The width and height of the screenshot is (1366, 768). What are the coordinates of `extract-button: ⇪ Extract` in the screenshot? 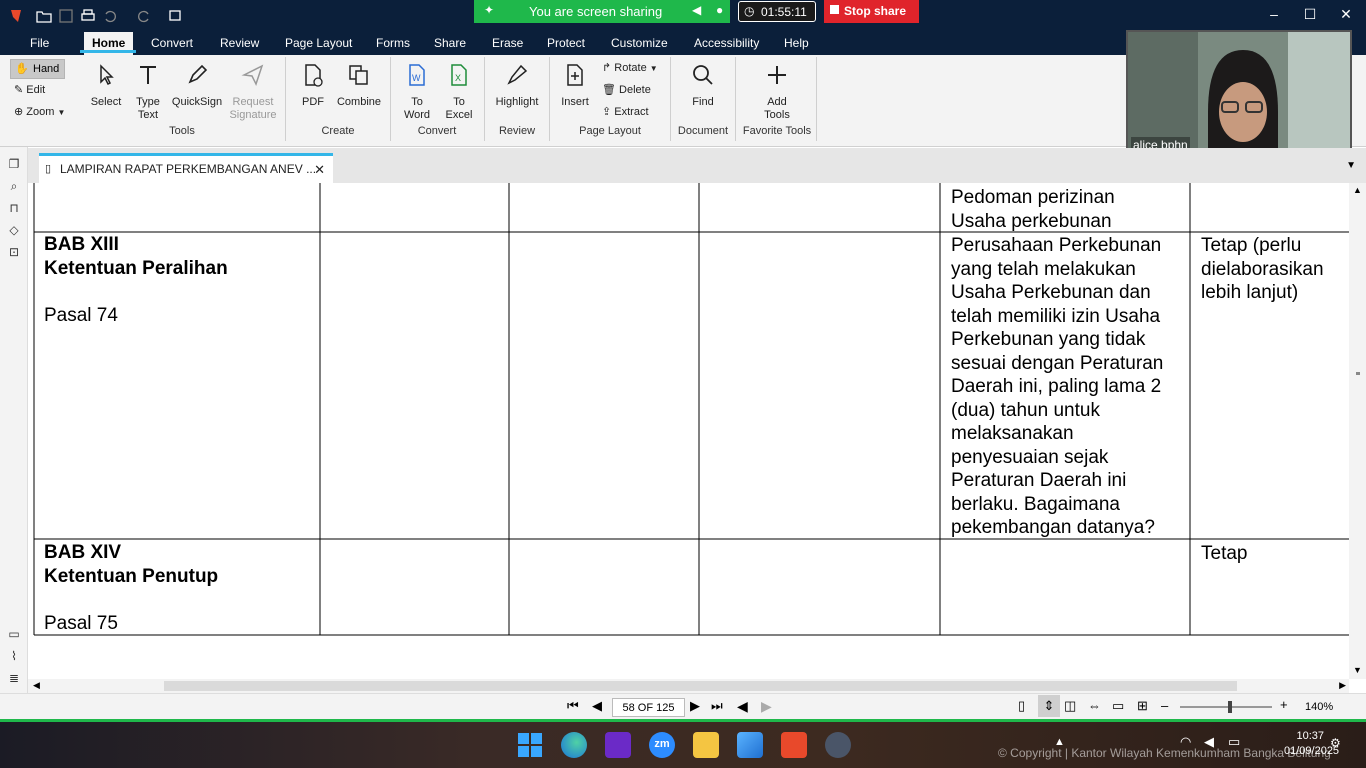 It's located at (625, 111).